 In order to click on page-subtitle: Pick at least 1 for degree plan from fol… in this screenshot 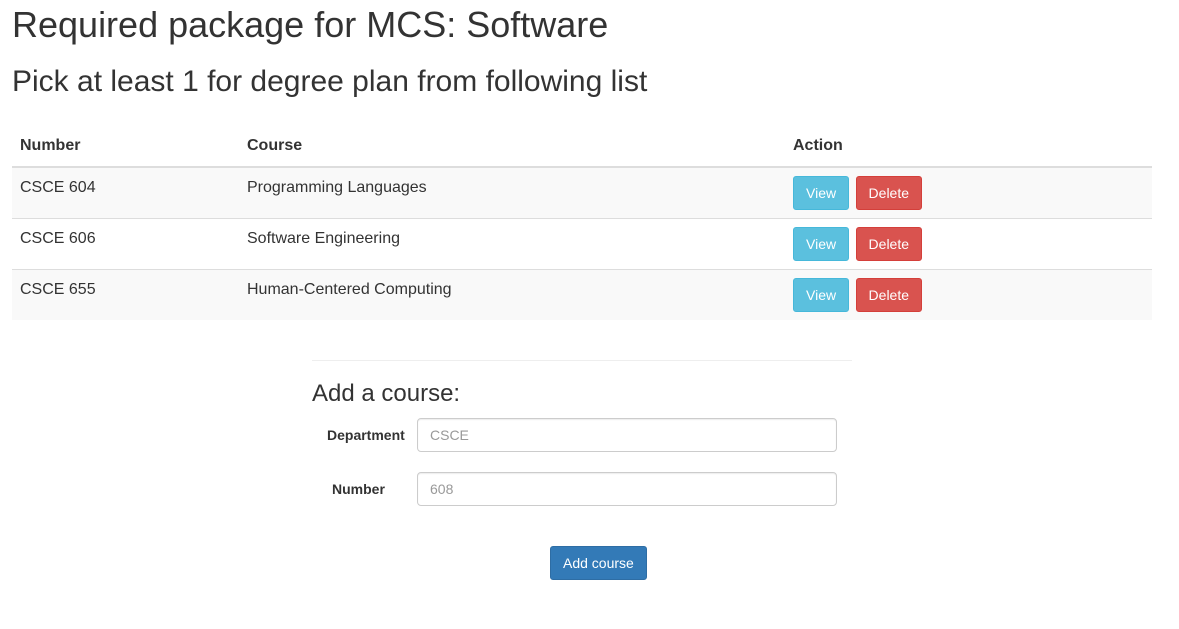, I will do `click(330, 81)`.